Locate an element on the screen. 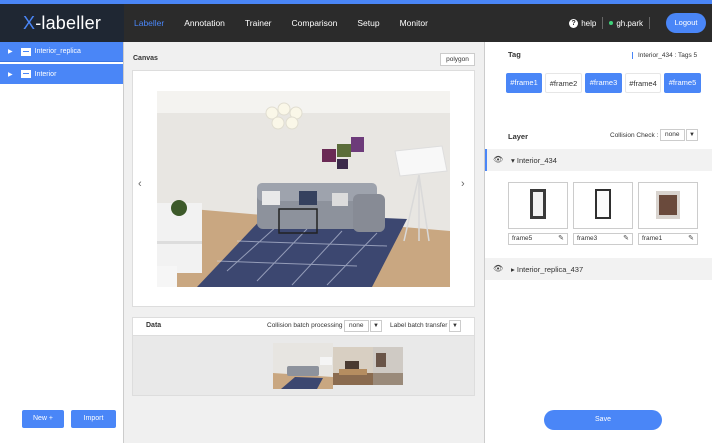 The height and width of the screenshot is (443, 712). frame-card-frame5 is located at coordinates (538, 205).